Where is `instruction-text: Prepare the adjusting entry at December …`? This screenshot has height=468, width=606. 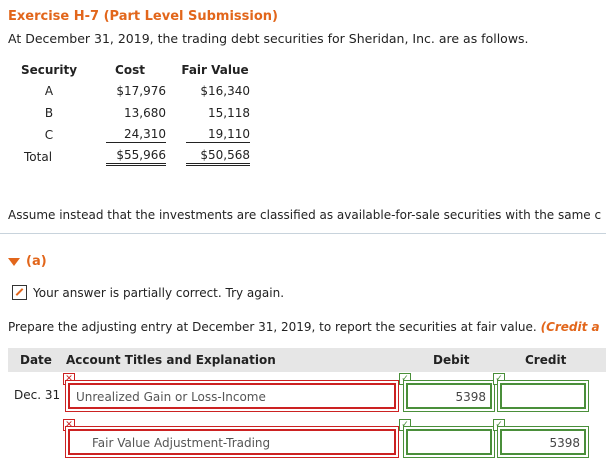
instruction-text: Prepare the adjusting entry at December … is located at coordinates (272, 327).